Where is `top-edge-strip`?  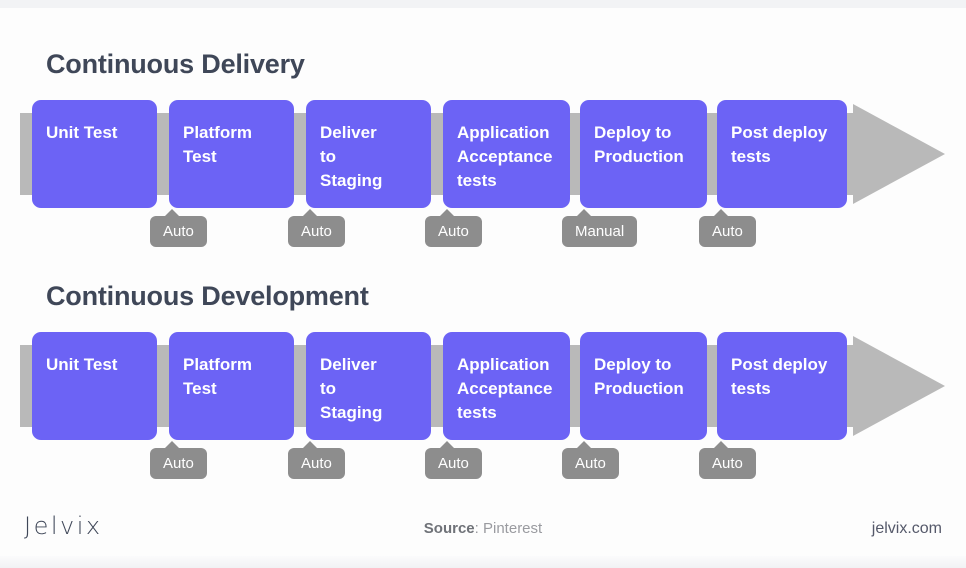
top-edge-strip is located at coordinates (483, 4).